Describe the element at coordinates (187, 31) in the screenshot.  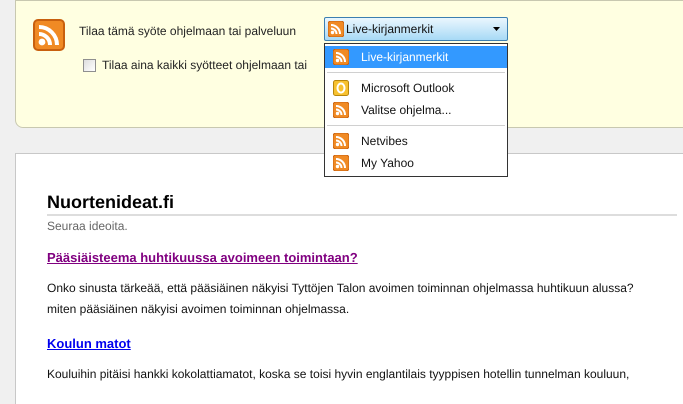
I see `subscribe-label: Tilaa tämä syöte ohjelmaan tai palveluun` at that location.